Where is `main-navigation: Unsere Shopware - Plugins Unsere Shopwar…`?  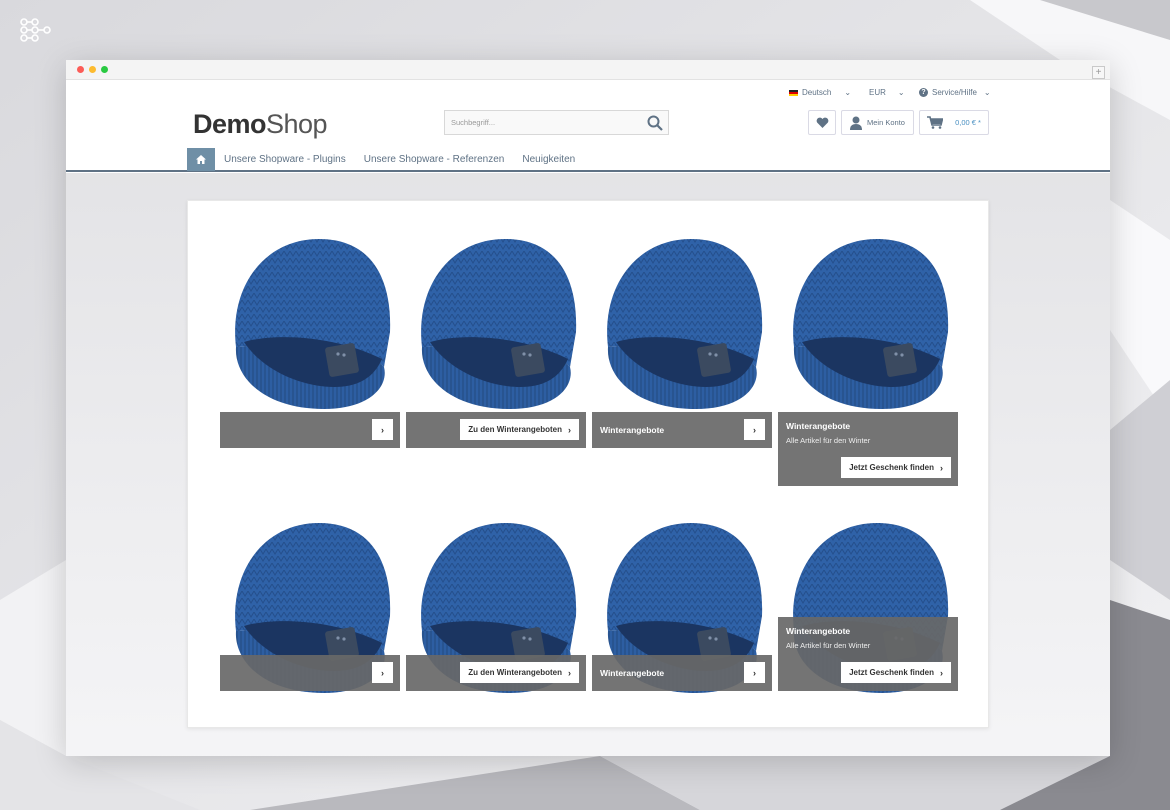 main-navigation: Unsere Shopware - Plugins Unsere Shopwar… is located at coordinates (385, 159).